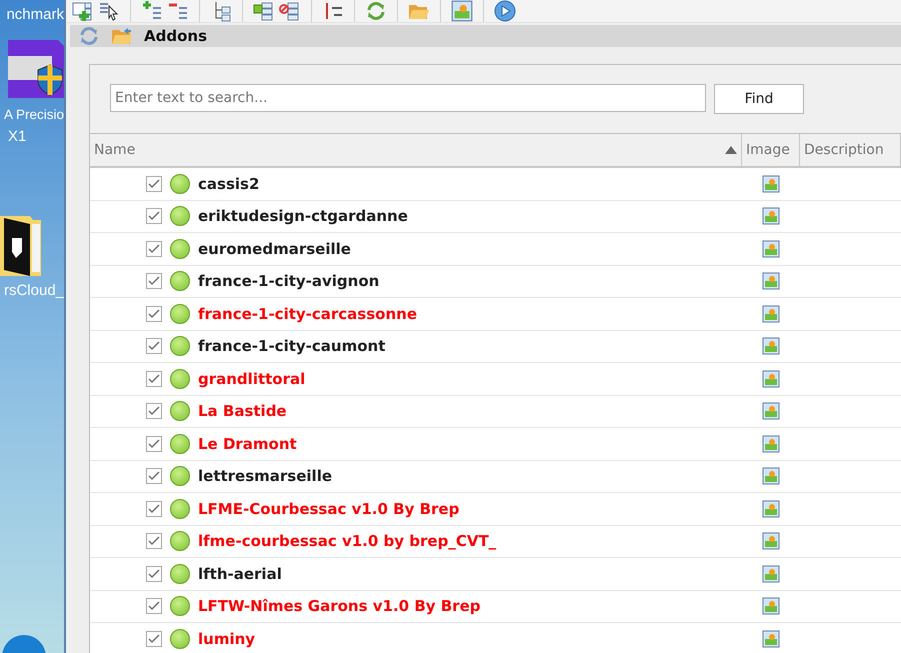 This screenshot has height=653, width=901. I want to click on desktop-icon-label: X1, so click(17, 137).